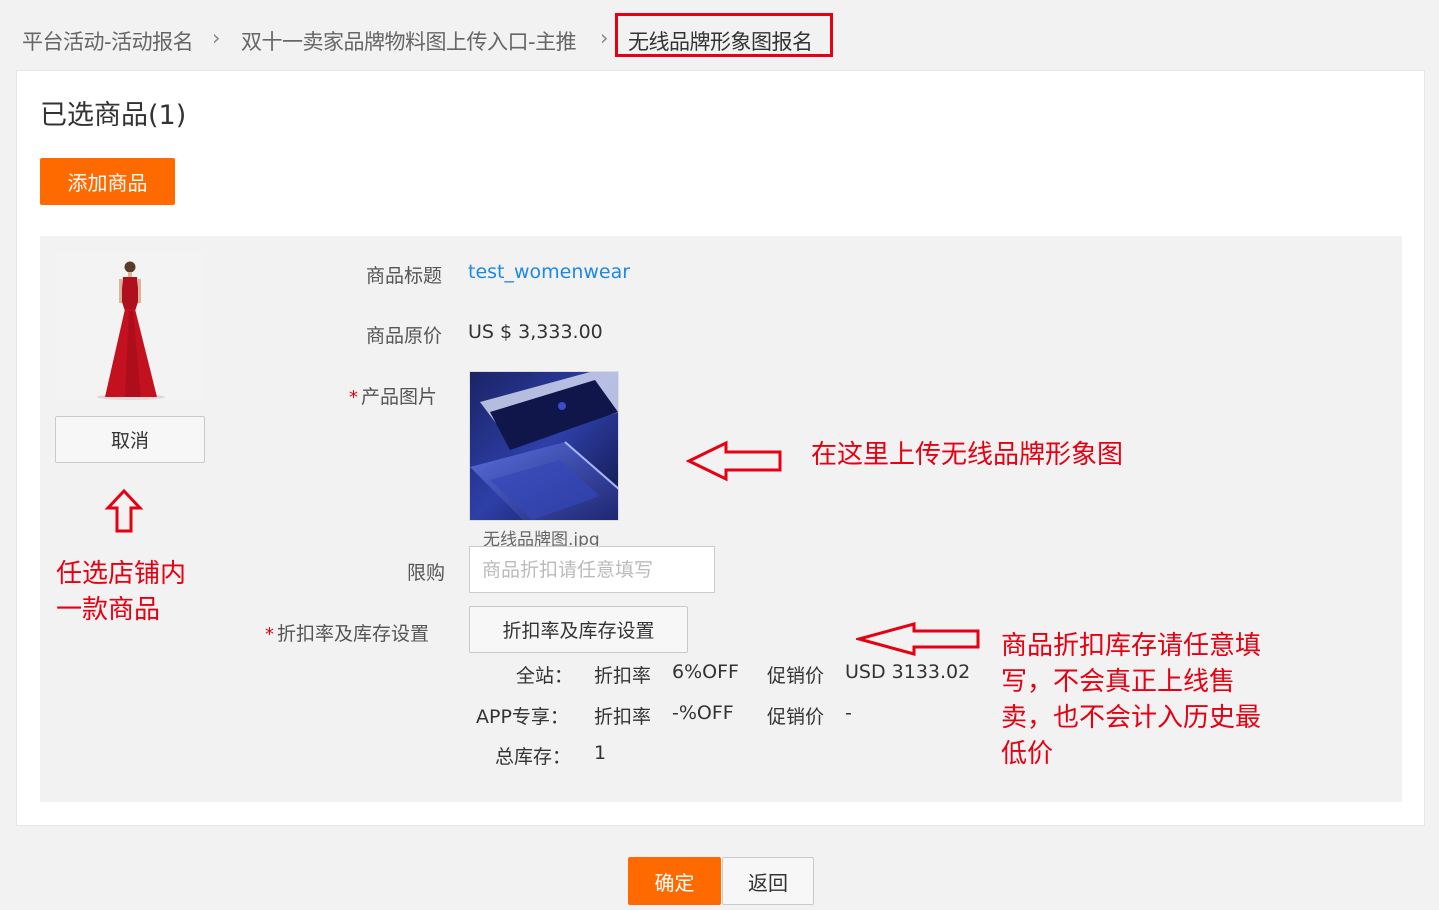  Describe the element at coordinates (353, 634) in the screenshot. I see `discount-label-text: 折扣率及库存设置` at that location.